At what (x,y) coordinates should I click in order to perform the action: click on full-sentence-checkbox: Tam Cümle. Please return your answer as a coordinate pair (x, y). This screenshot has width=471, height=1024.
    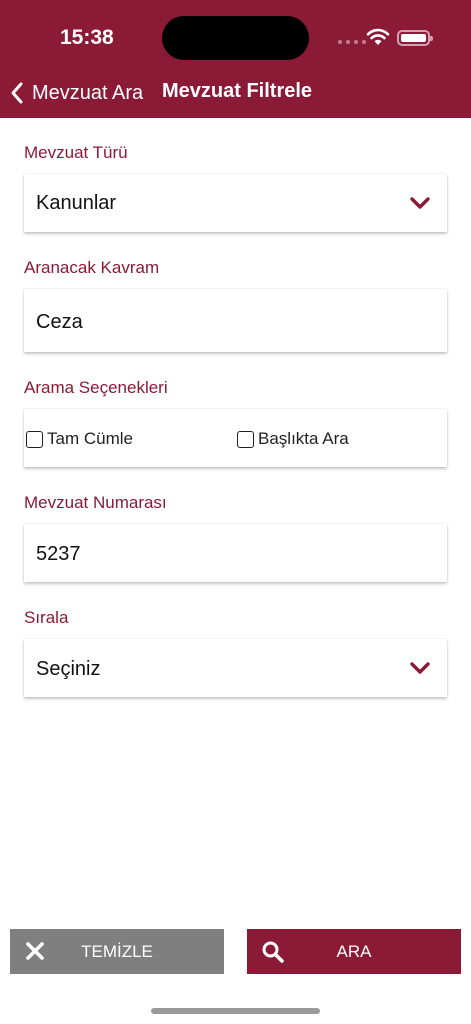
    Looking at the image, I should click on (79, 439).